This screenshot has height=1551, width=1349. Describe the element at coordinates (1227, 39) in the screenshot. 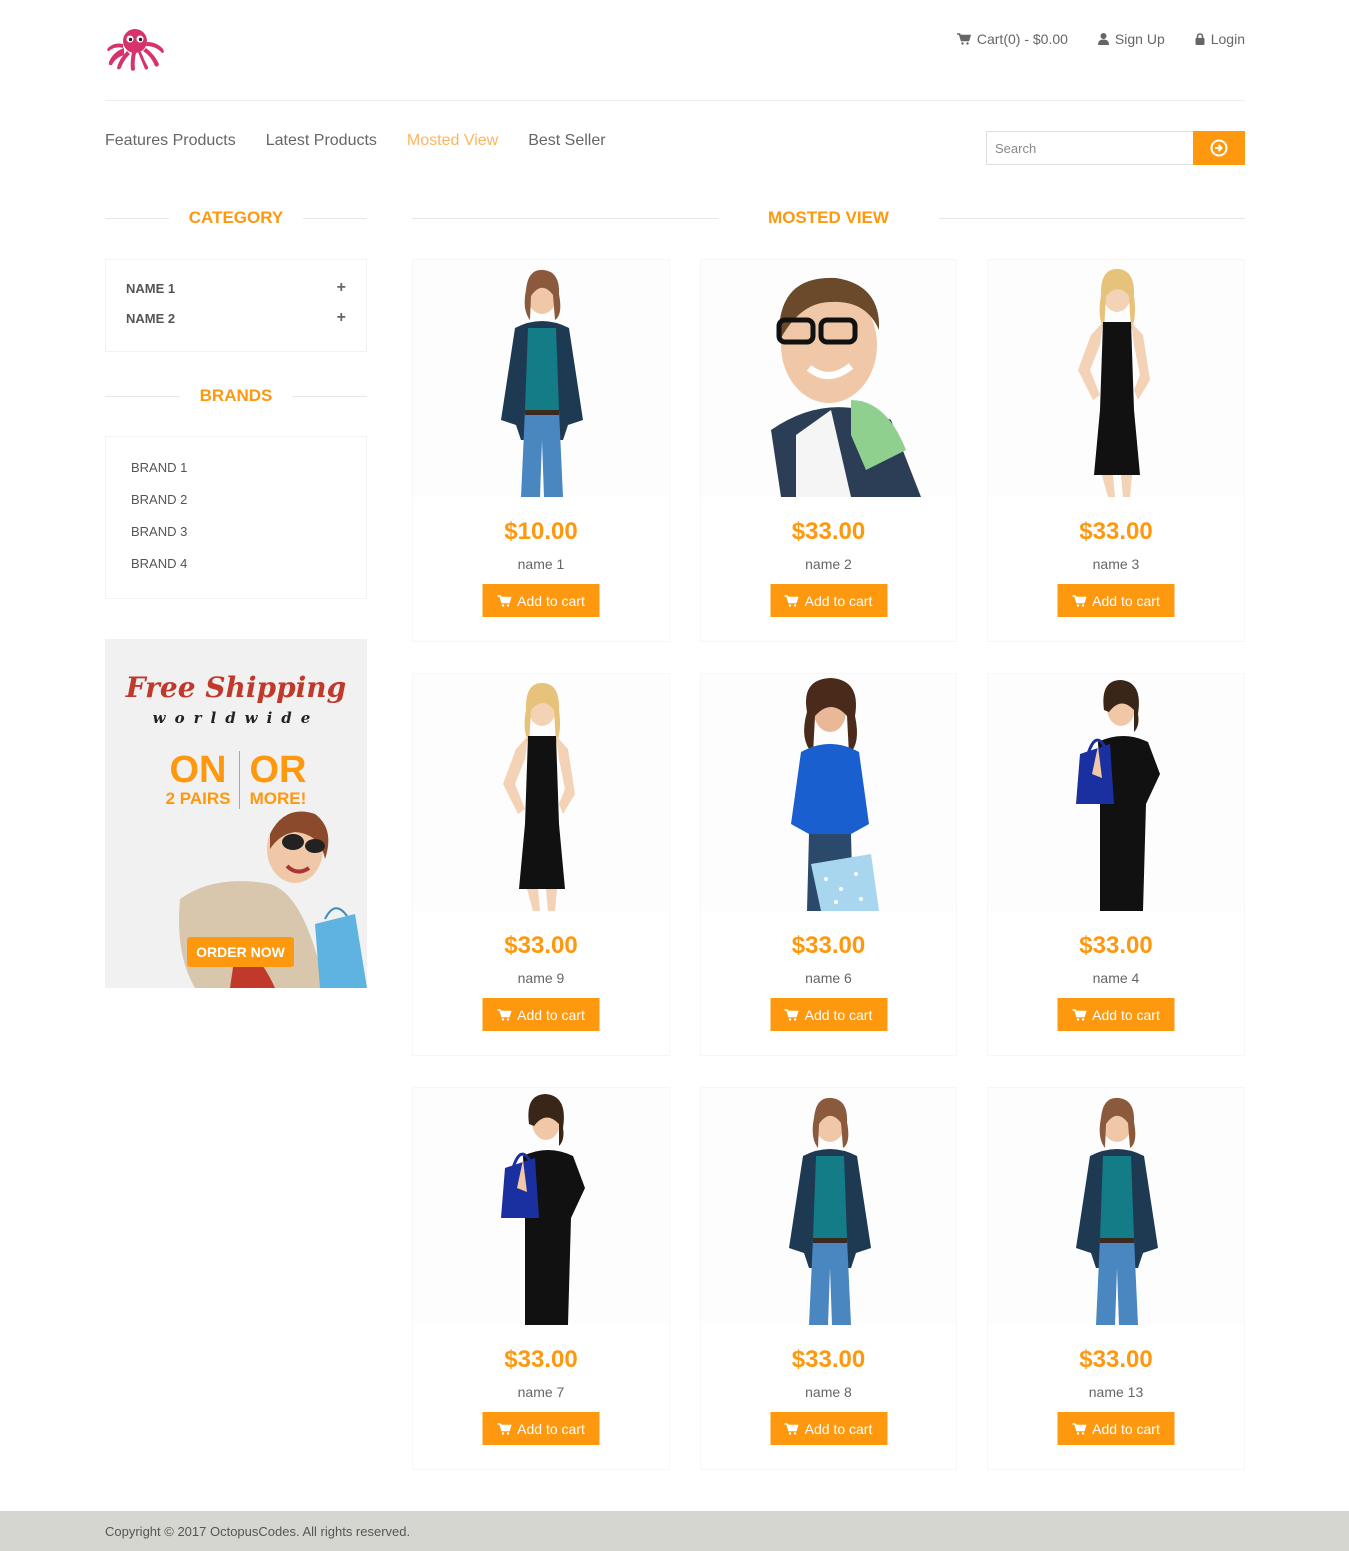

I see `login-label: Login` at that location.